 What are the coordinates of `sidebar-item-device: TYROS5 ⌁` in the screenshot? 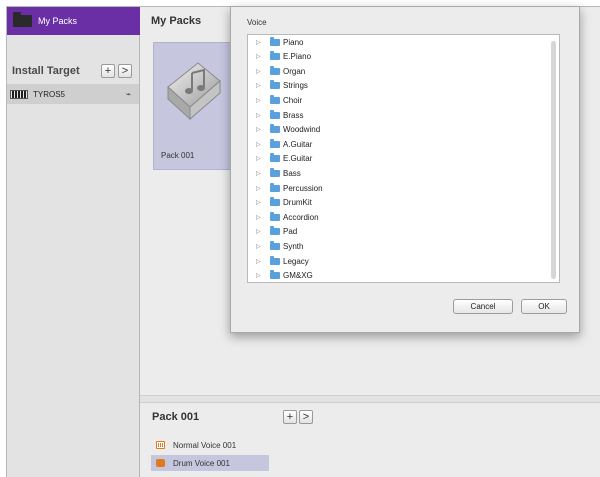 It's located at (73, 94).